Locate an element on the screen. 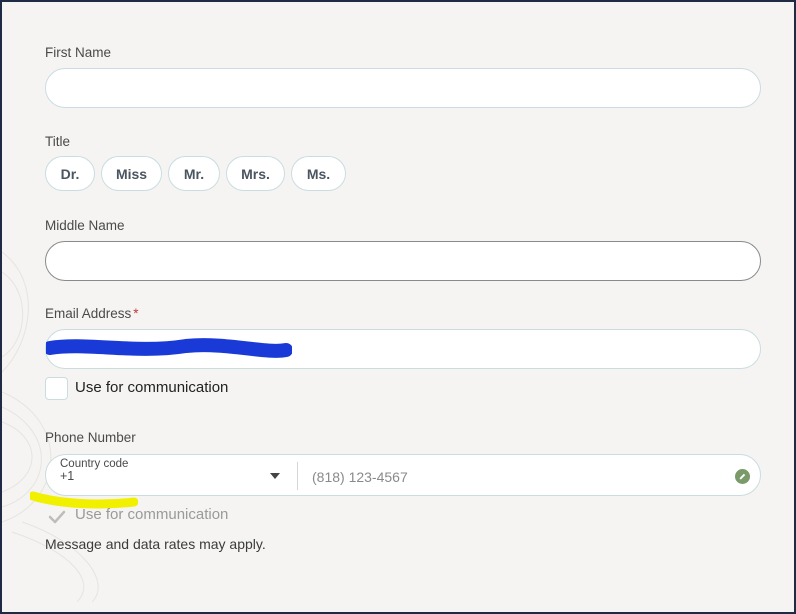 The image size is (796, 614). redaction-scribble is located at coordinates (169, 348).